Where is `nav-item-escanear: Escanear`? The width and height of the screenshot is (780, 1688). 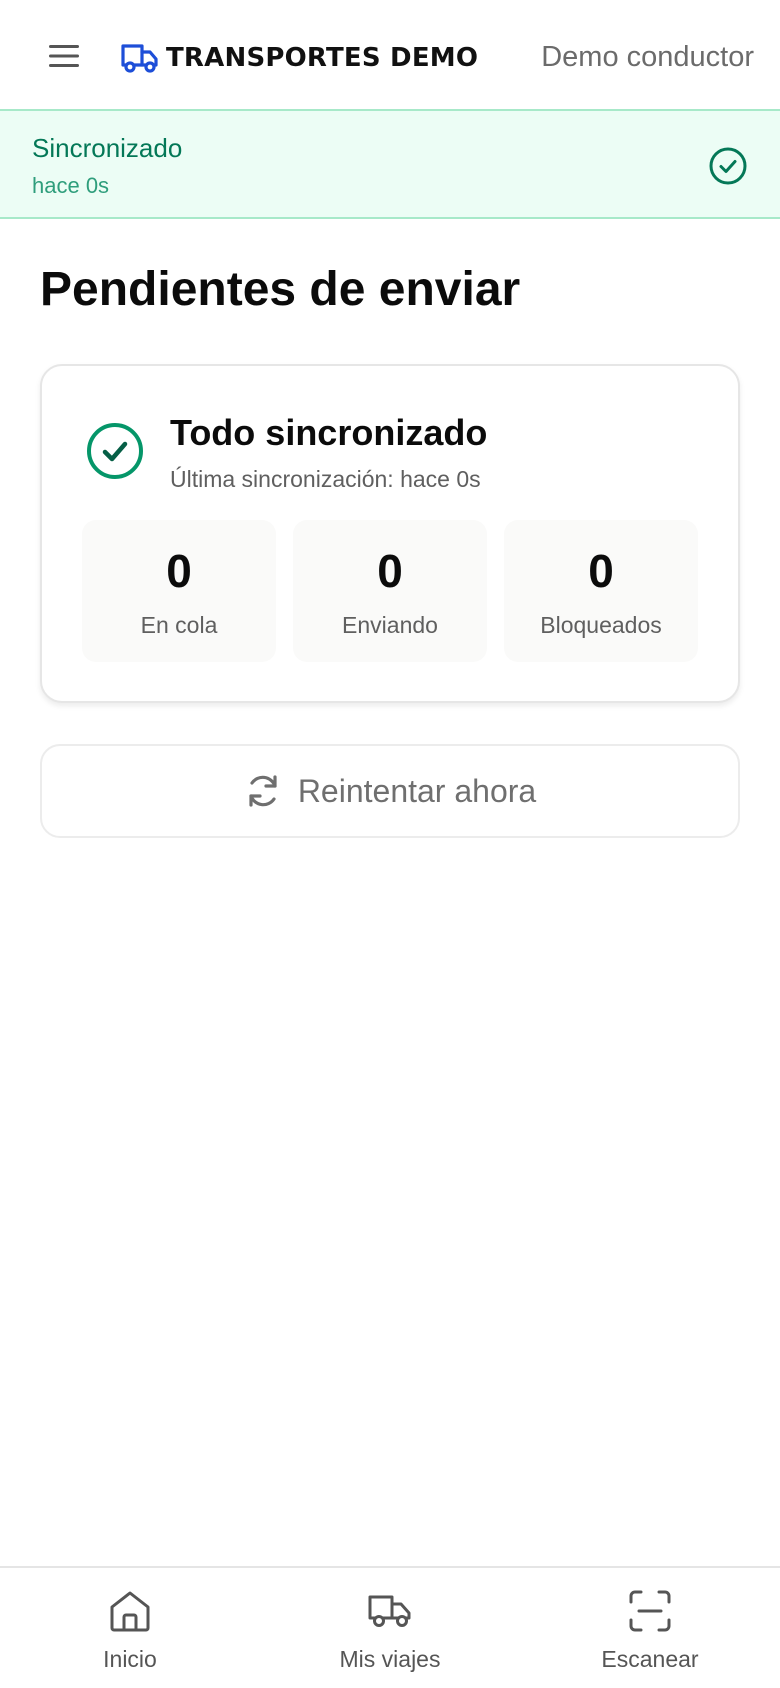 nav-item-escanear: Escanear is located at coordinates (650, 1628).